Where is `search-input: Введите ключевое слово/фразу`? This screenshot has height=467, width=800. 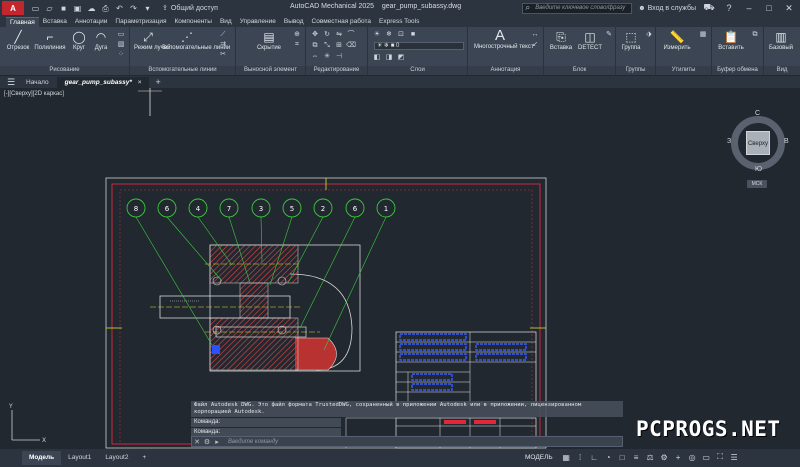
search-input: Введите ключевое слово/фразу is located at coordinates (577, 8).